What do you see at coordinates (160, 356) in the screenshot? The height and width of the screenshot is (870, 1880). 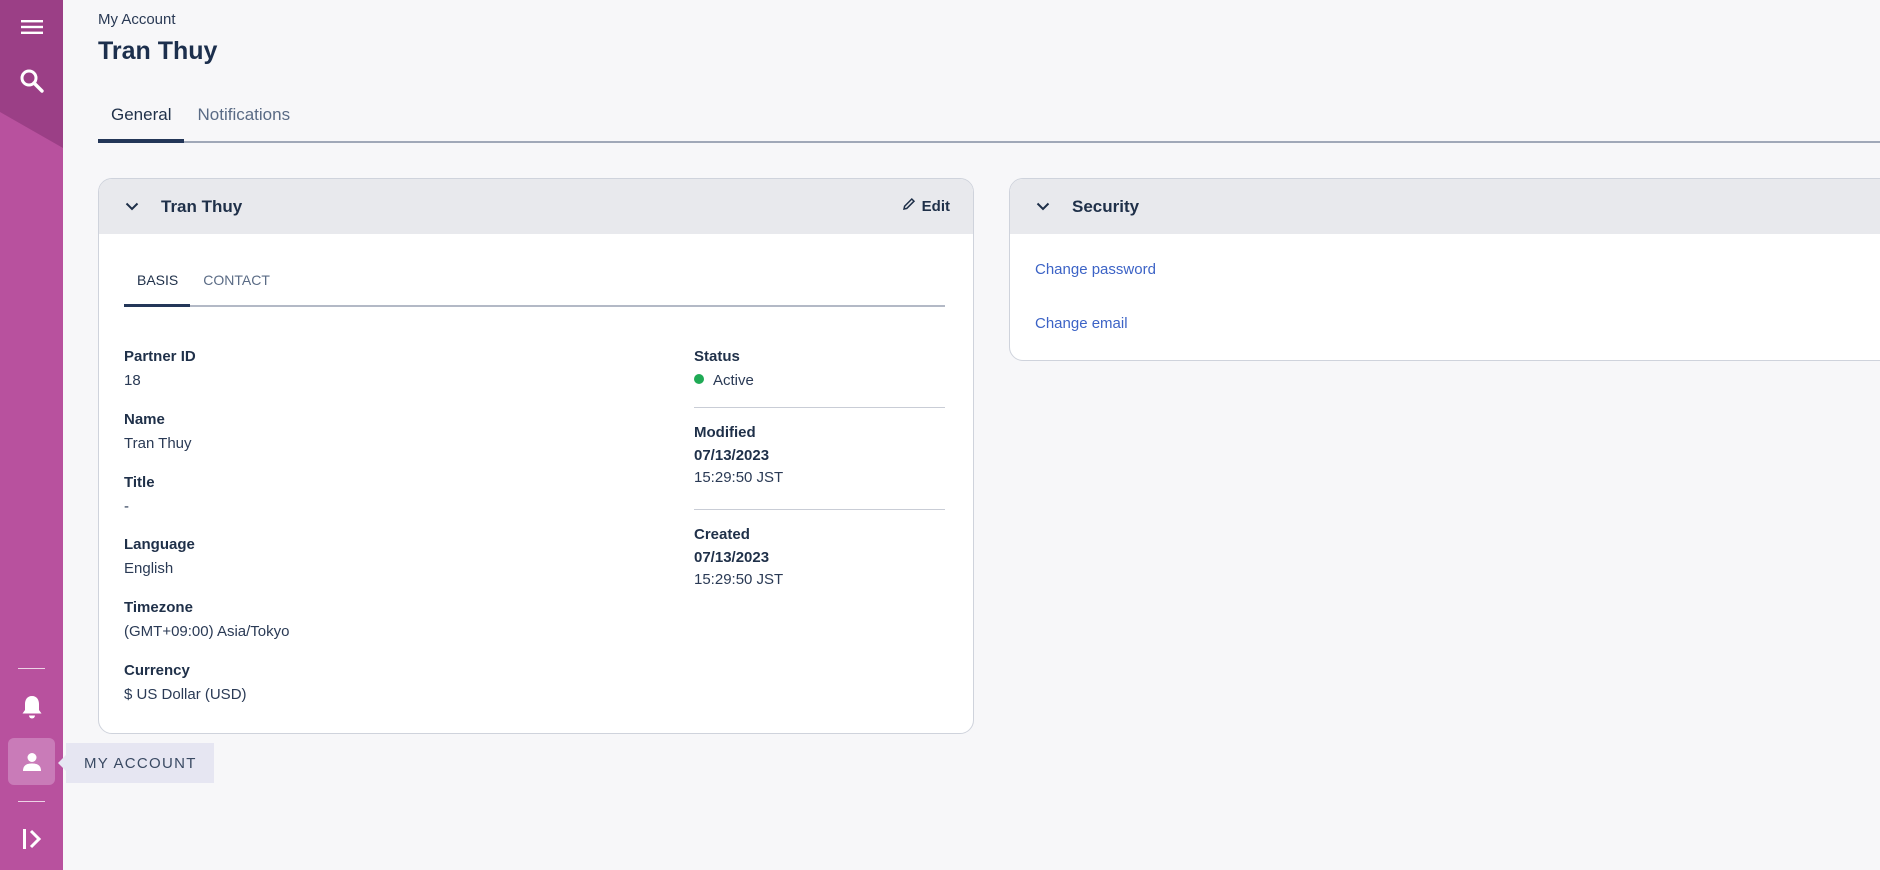 I see `field-label: Partner ID` at bounding box center [160, 356].